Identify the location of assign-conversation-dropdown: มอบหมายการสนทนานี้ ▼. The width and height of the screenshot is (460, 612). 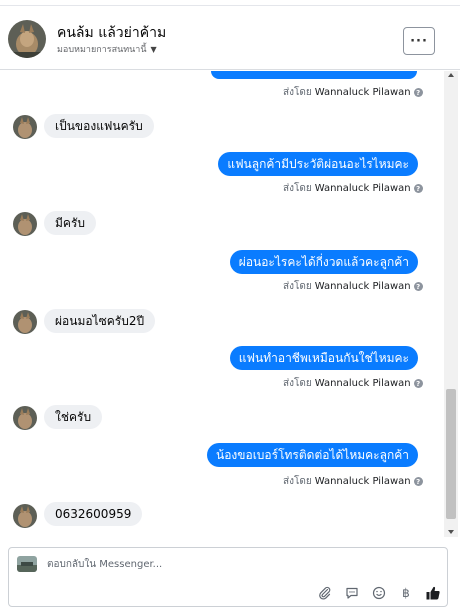
(107, 49).